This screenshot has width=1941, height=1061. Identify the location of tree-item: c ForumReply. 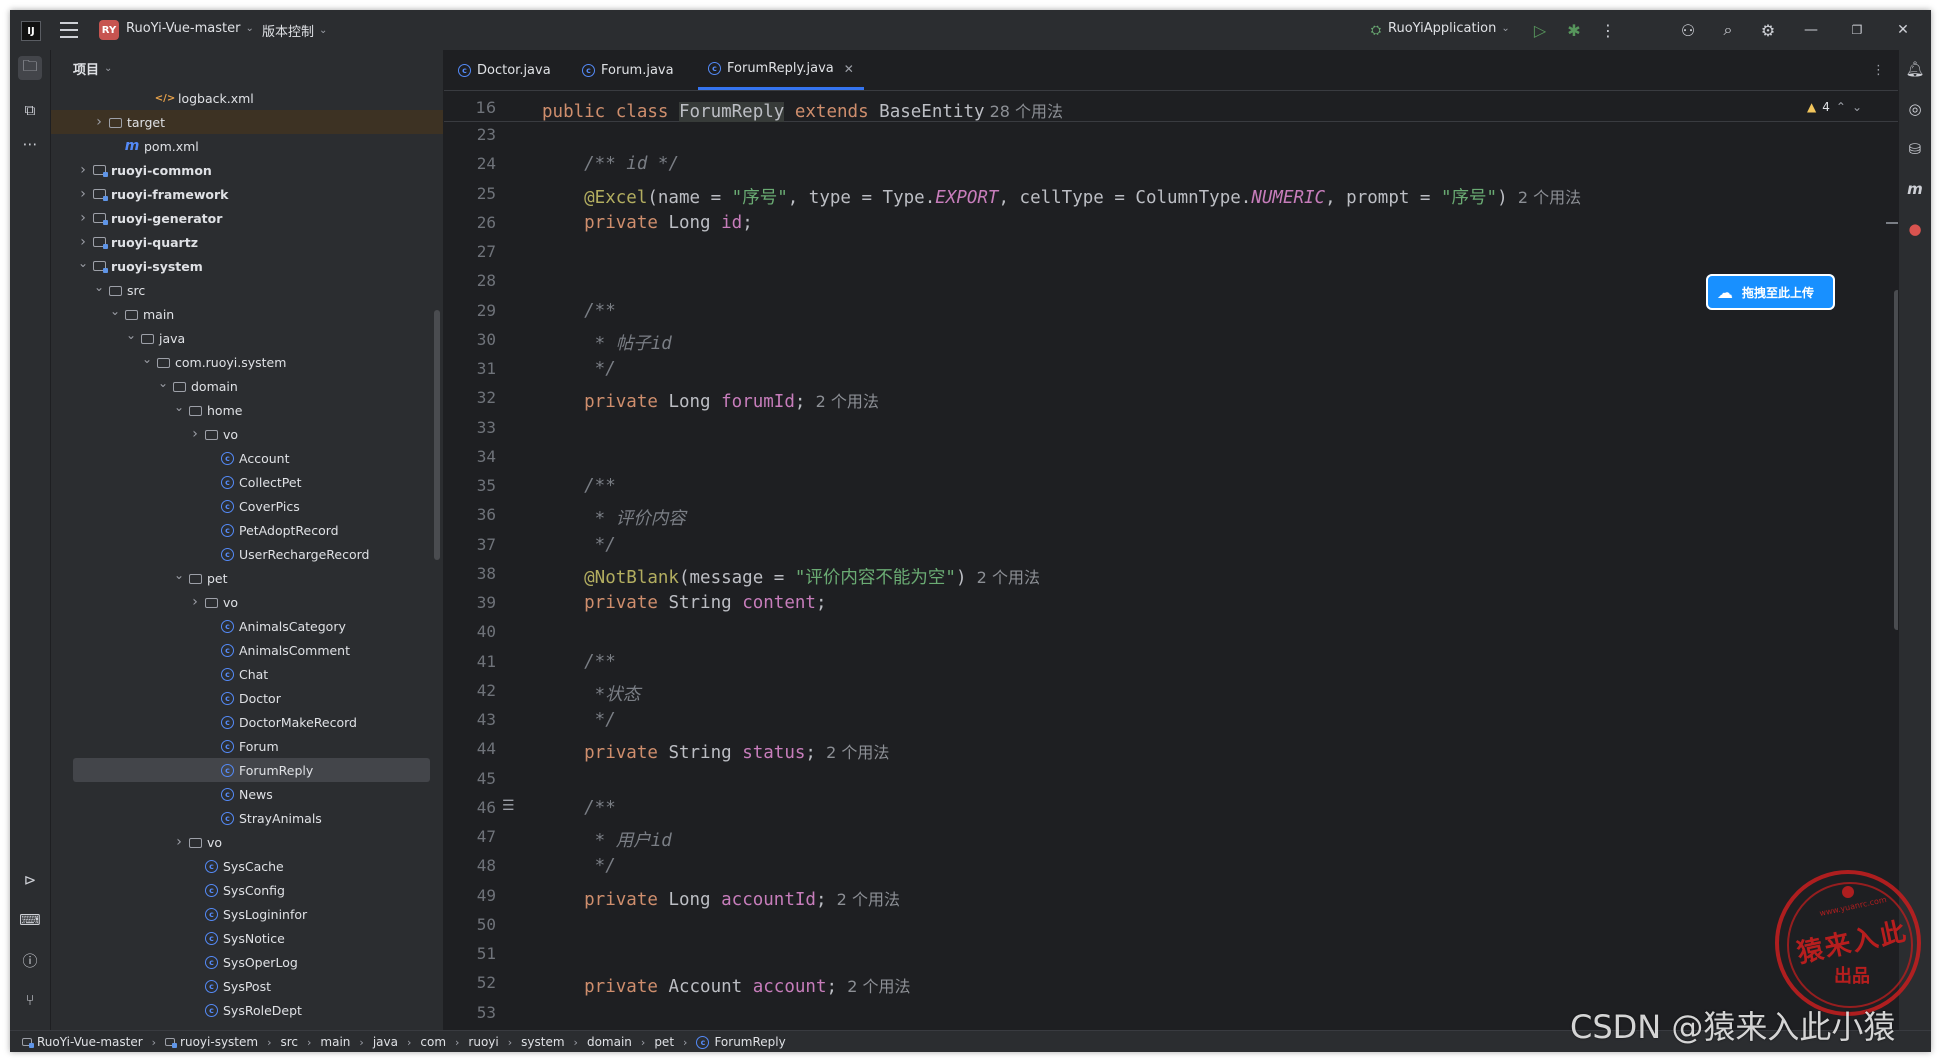
(251, 770).